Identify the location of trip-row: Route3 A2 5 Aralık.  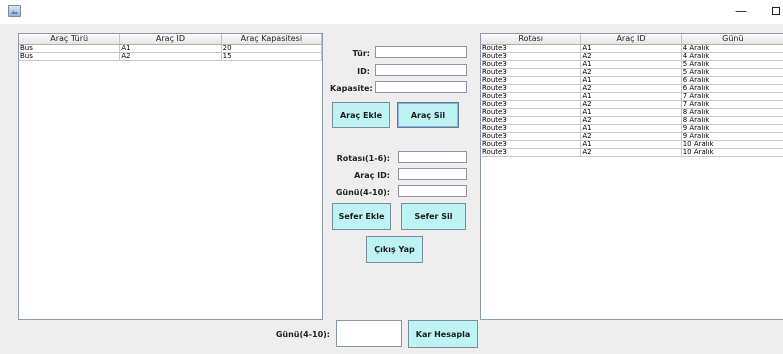
(632, 73).